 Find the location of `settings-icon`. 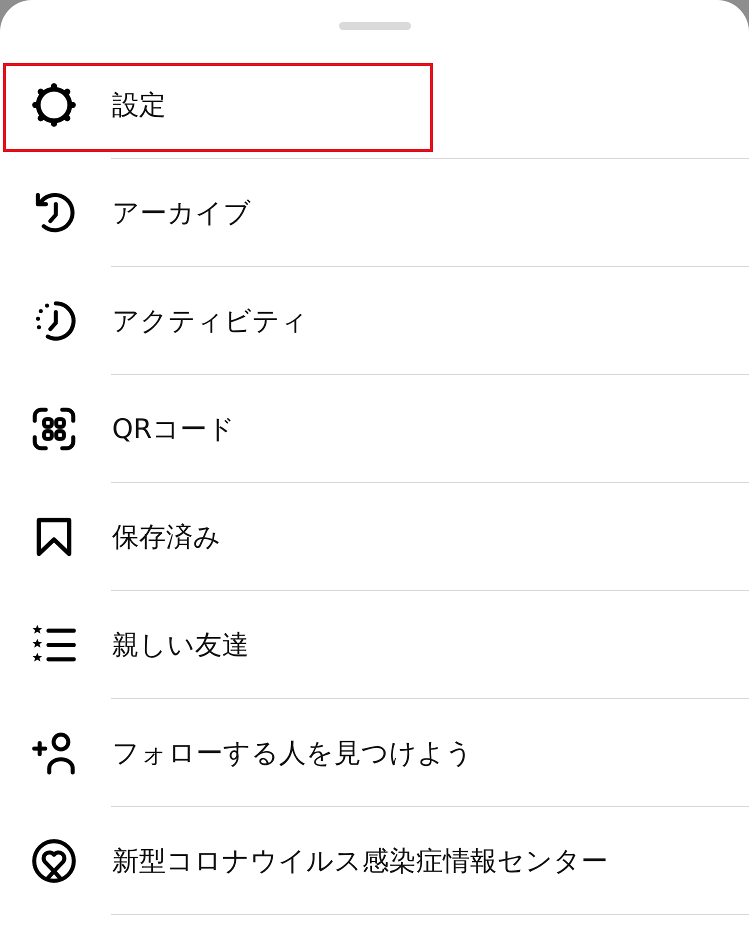

settings-icon is located at coordinates (54, 104).